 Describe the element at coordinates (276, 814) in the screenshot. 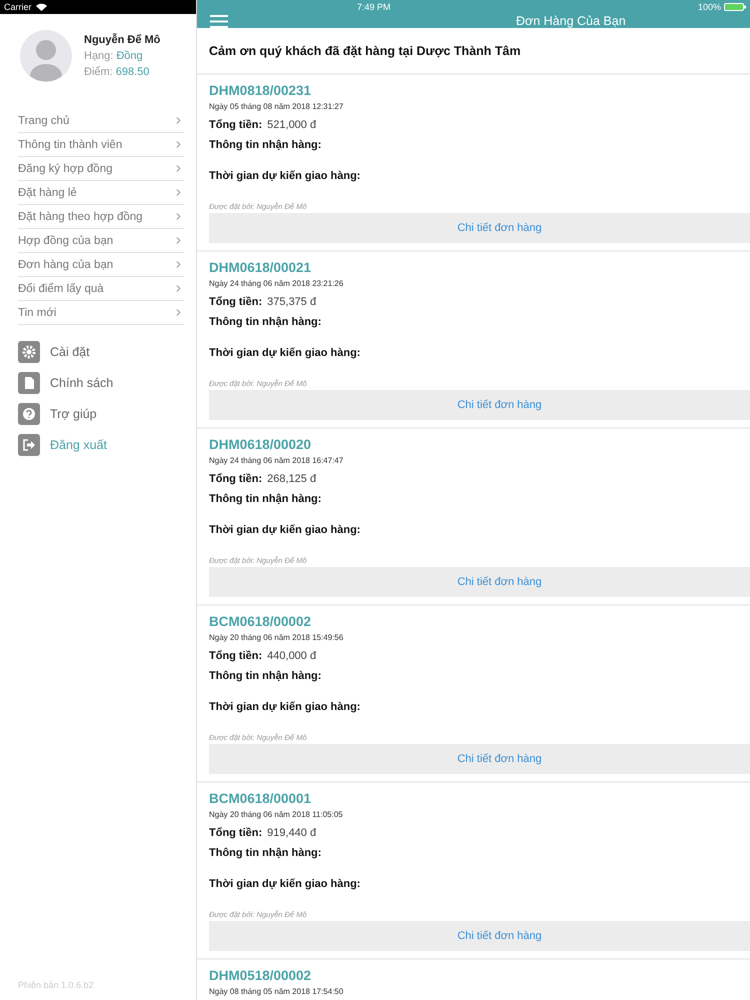

I see `order-date: Ngày 20 tháng 06 năm 2018 11:05:05` at that location.